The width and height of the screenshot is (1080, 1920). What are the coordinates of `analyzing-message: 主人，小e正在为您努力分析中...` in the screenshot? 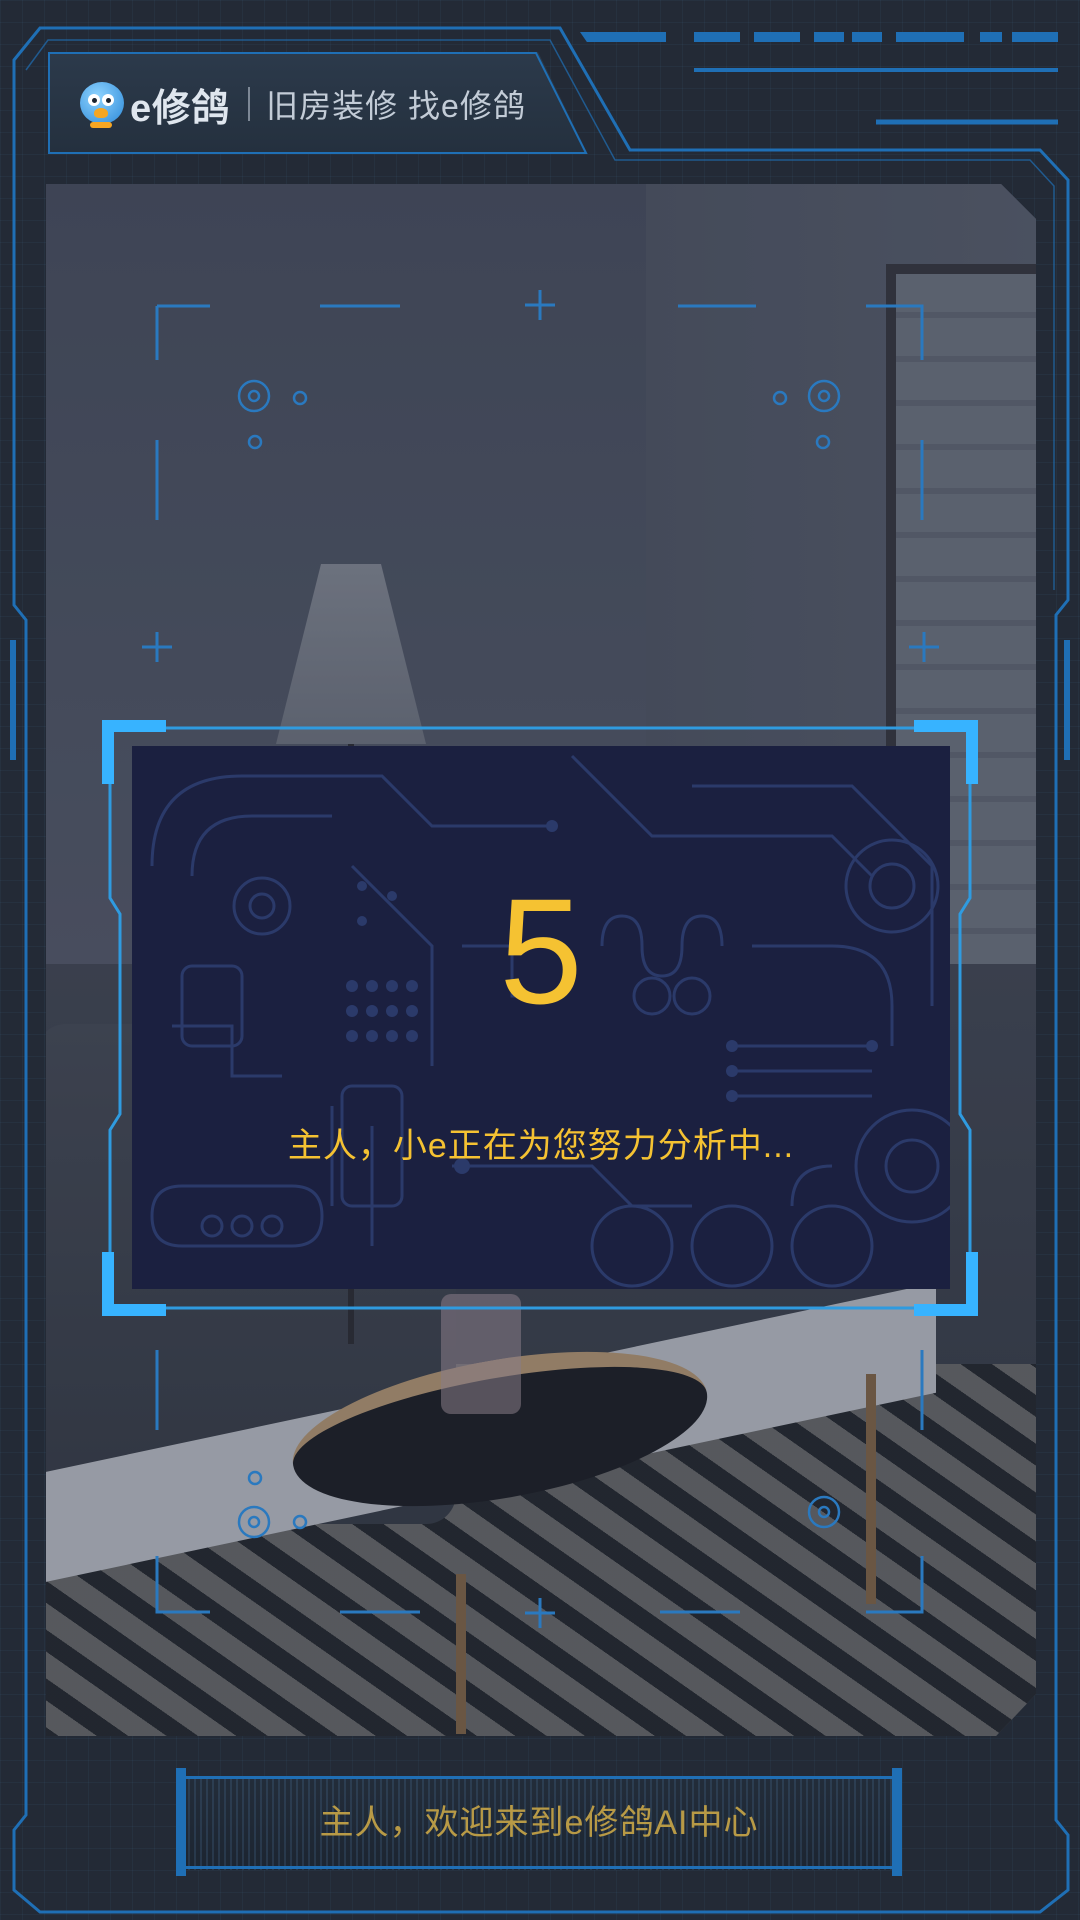 It's located at (541, 1146).